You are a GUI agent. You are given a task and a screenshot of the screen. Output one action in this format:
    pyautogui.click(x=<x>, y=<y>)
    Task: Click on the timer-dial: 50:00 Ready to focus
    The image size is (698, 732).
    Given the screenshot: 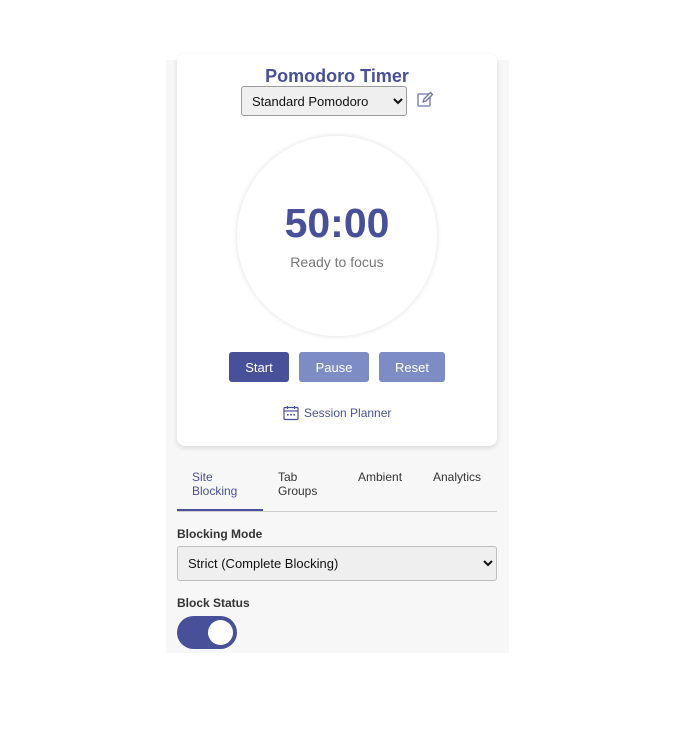 What is the action you would take?
    pyautogui.click(x=337, y=236)
    